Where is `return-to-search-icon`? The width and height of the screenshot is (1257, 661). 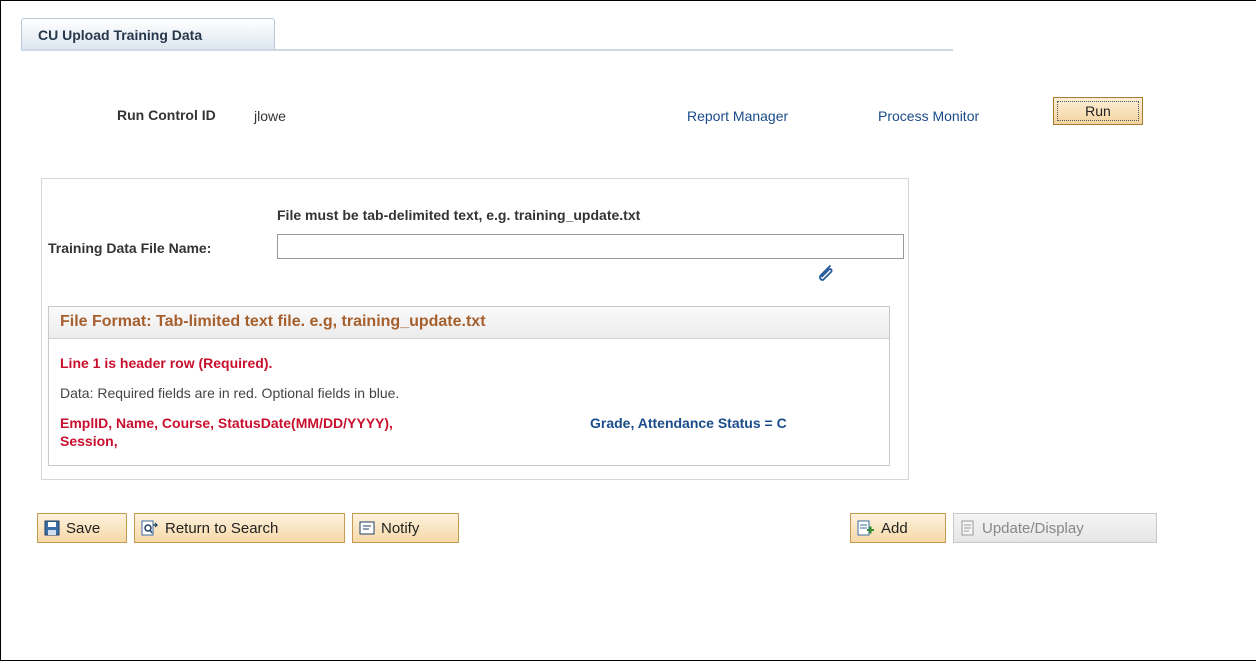 return-to-search-icon is located at coordinates (150, 528).